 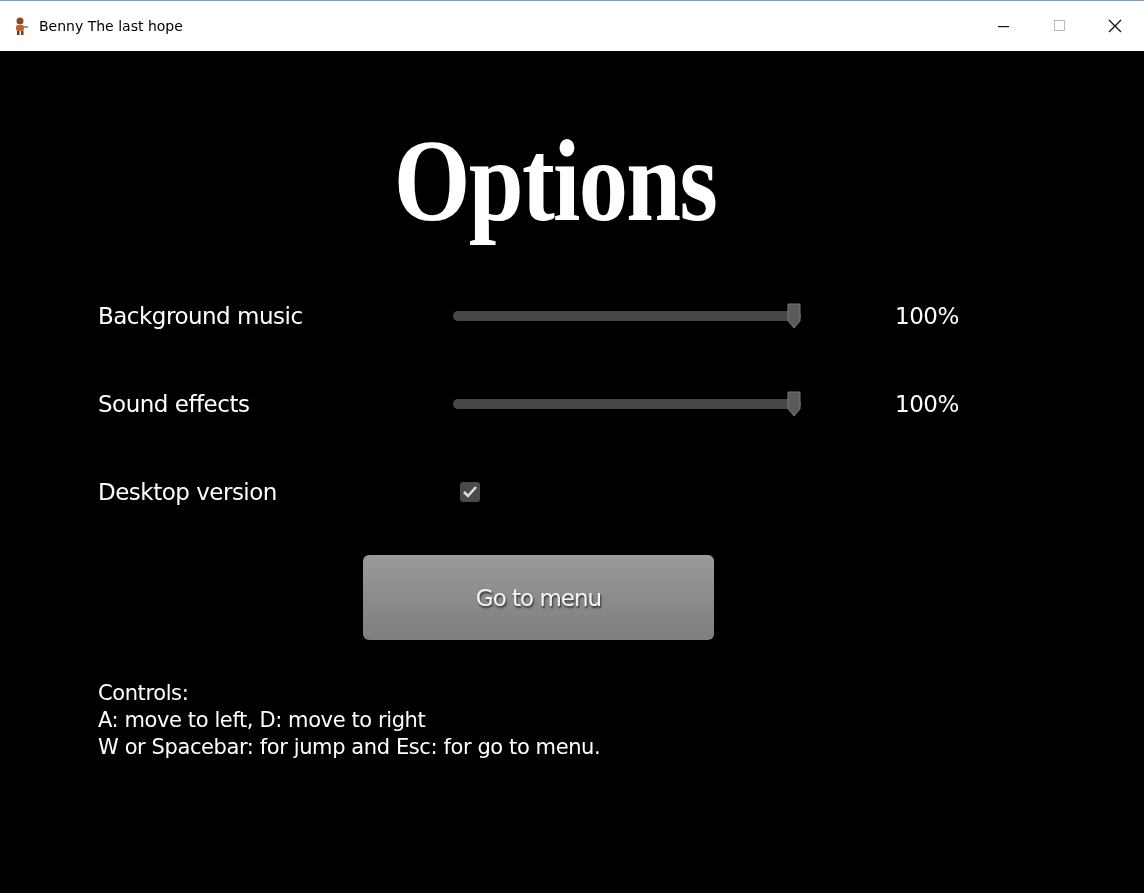 I want to click on checkbox, so click(x=470, y=492).